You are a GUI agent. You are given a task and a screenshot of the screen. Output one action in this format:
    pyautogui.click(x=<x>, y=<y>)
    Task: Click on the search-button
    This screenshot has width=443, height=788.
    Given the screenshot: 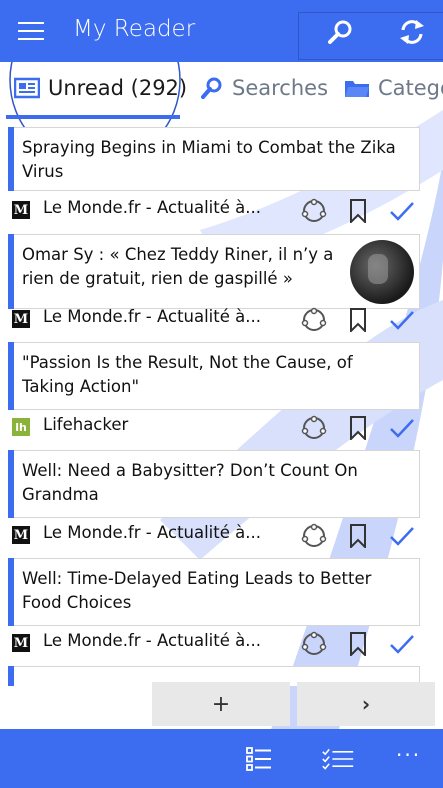 What is the action you would take?
    pyautogui.click(x=340, y=32)
    